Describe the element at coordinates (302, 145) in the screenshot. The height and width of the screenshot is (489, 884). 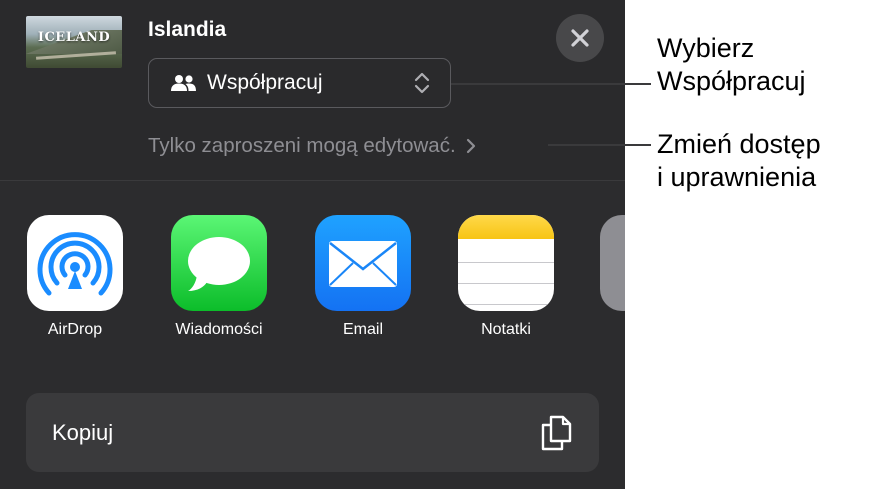
I see `access-text: Tylko zaproszeni mogą edytować.` at that location.